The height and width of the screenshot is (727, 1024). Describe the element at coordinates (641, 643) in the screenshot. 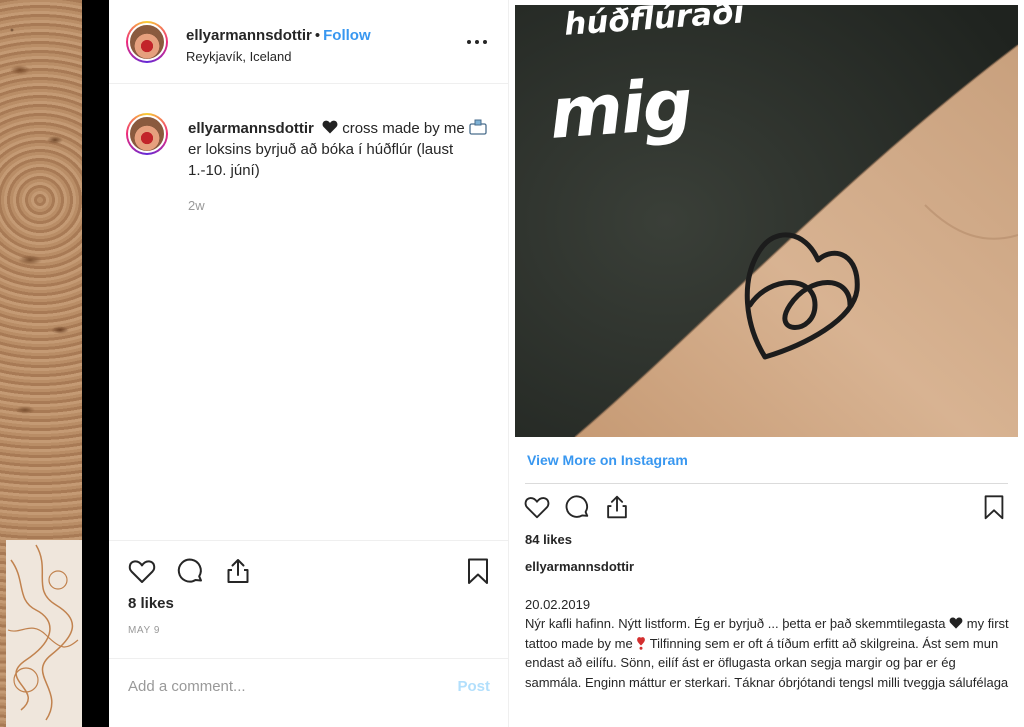

I see `red-exclamation-emoji` at that location.